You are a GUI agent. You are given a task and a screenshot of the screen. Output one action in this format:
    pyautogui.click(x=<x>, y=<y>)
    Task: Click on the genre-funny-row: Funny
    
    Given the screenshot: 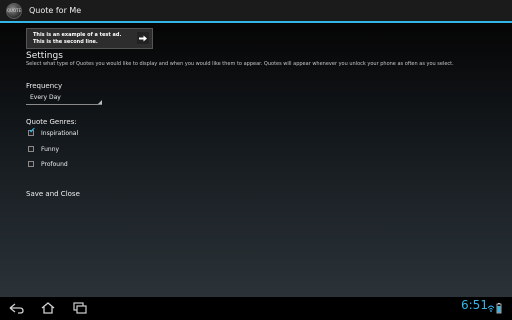 What is the action you would take?
    pyautogui.click(x=43, y=149)
    